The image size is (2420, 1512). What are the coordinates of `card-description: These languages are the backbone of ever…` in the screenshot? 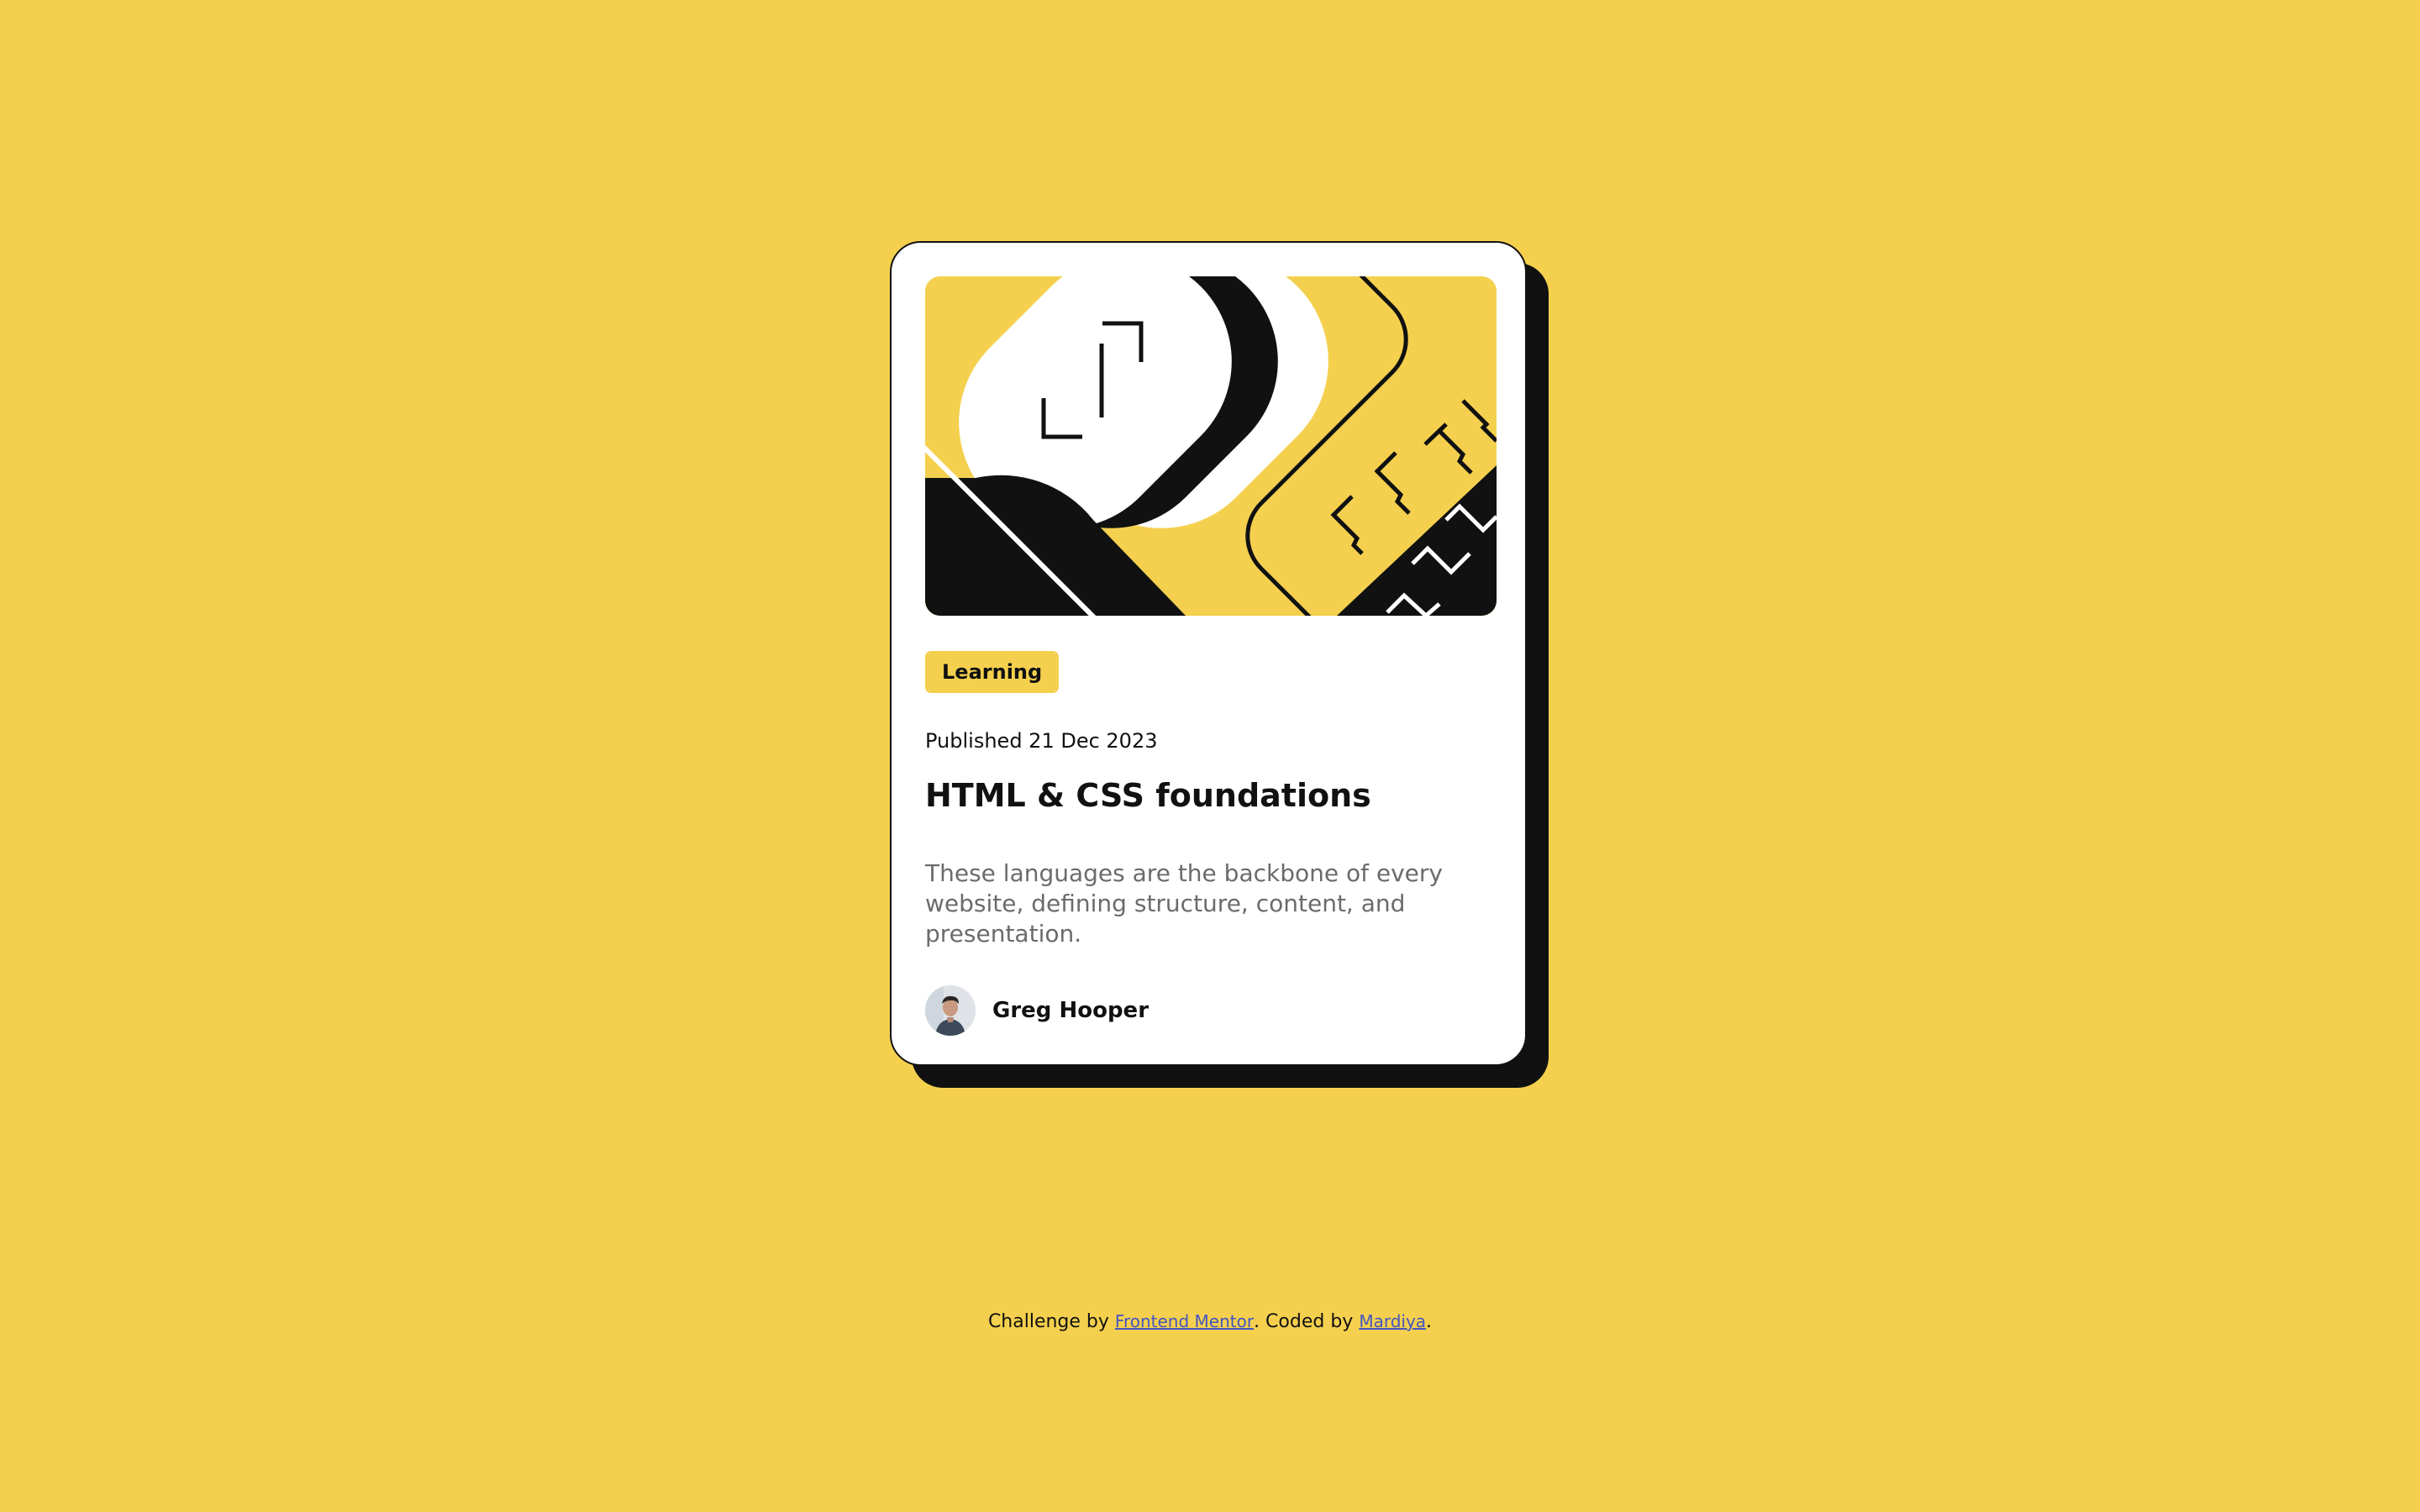 It's located at (1184, 903).